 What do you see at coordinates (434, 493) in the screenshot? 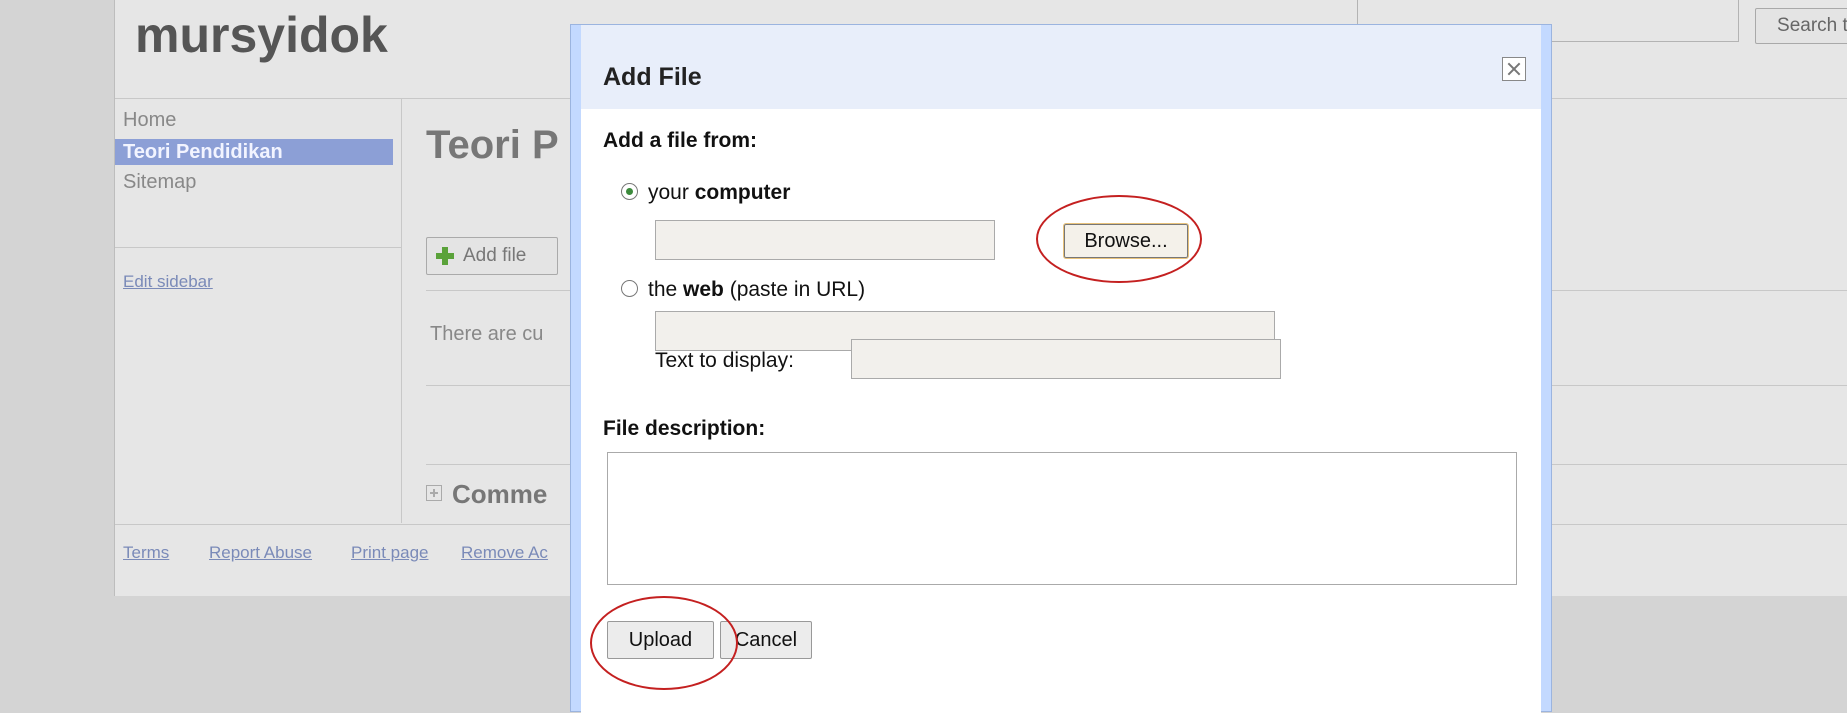
I see `expand-plus-icon` at bounding box center [434, 493].